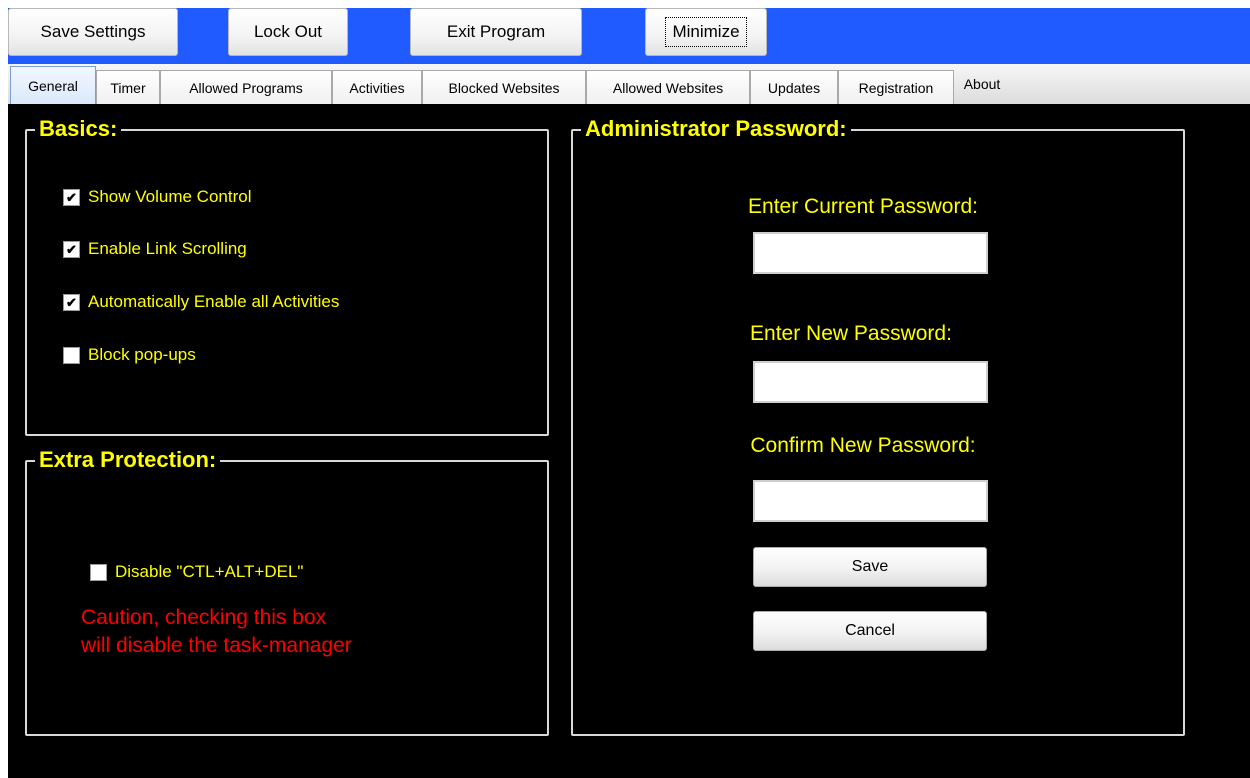 The image size is (1250, 778). I want to click on toolbar-background, so click(629, 36).